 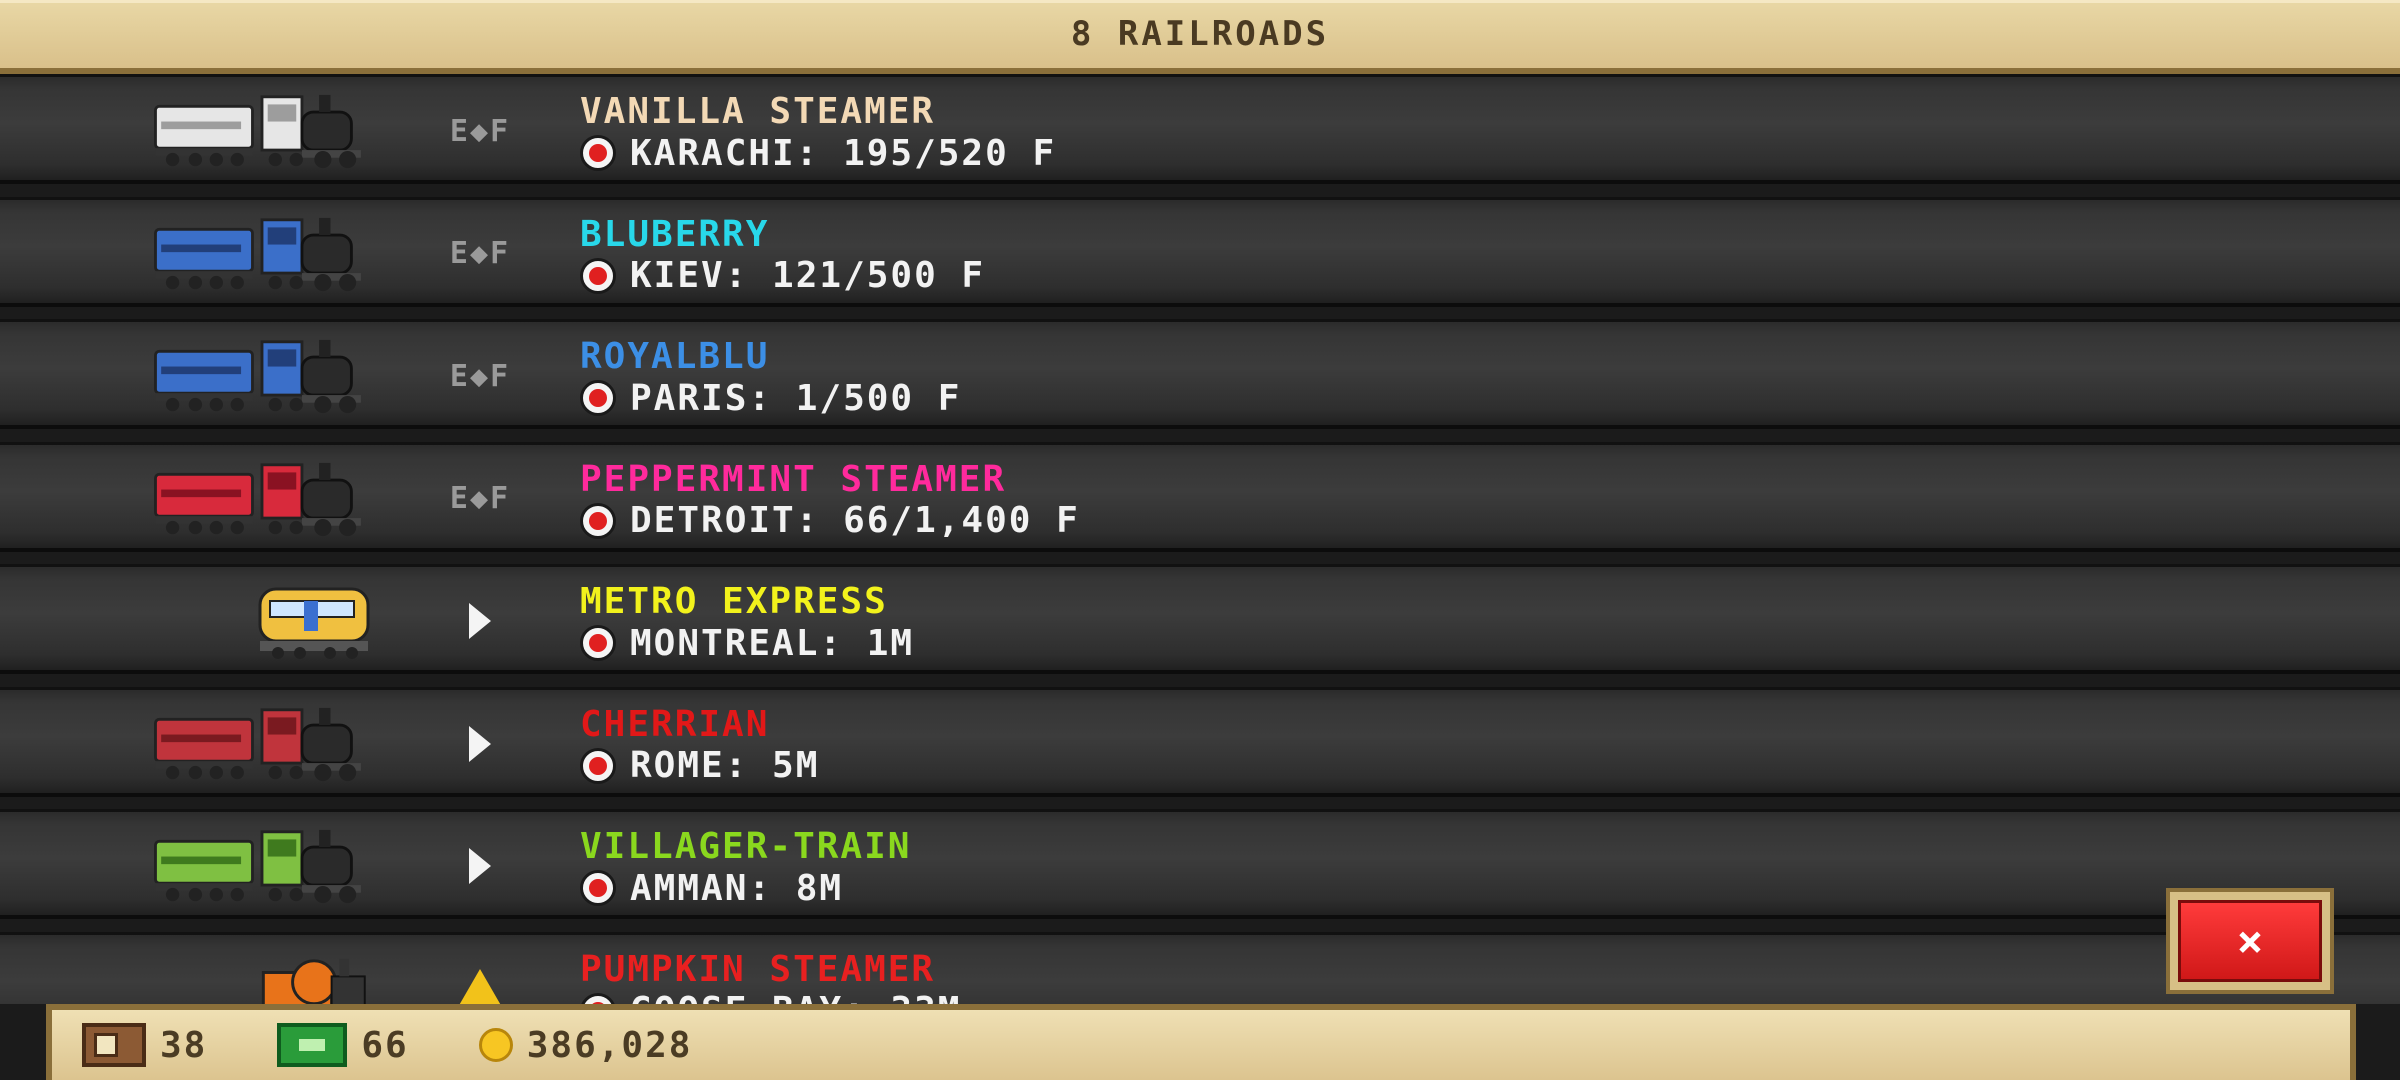 I want to click on destination: PARIS: 1/500 F, so click(x=771, y=398).